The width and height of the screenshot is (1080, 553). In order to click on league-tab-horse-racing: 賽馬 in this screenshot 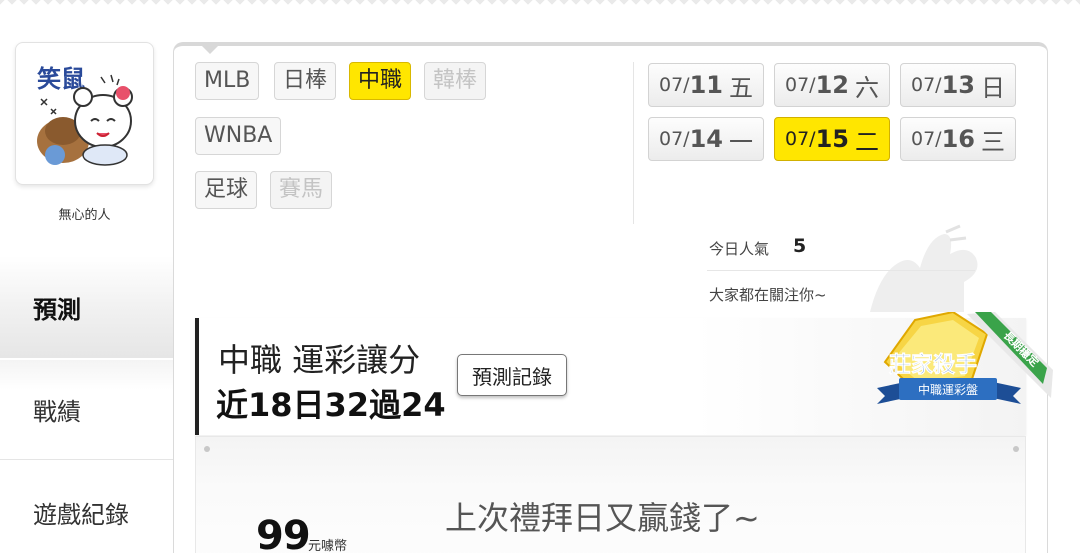, I will do `click(301, 190)`.